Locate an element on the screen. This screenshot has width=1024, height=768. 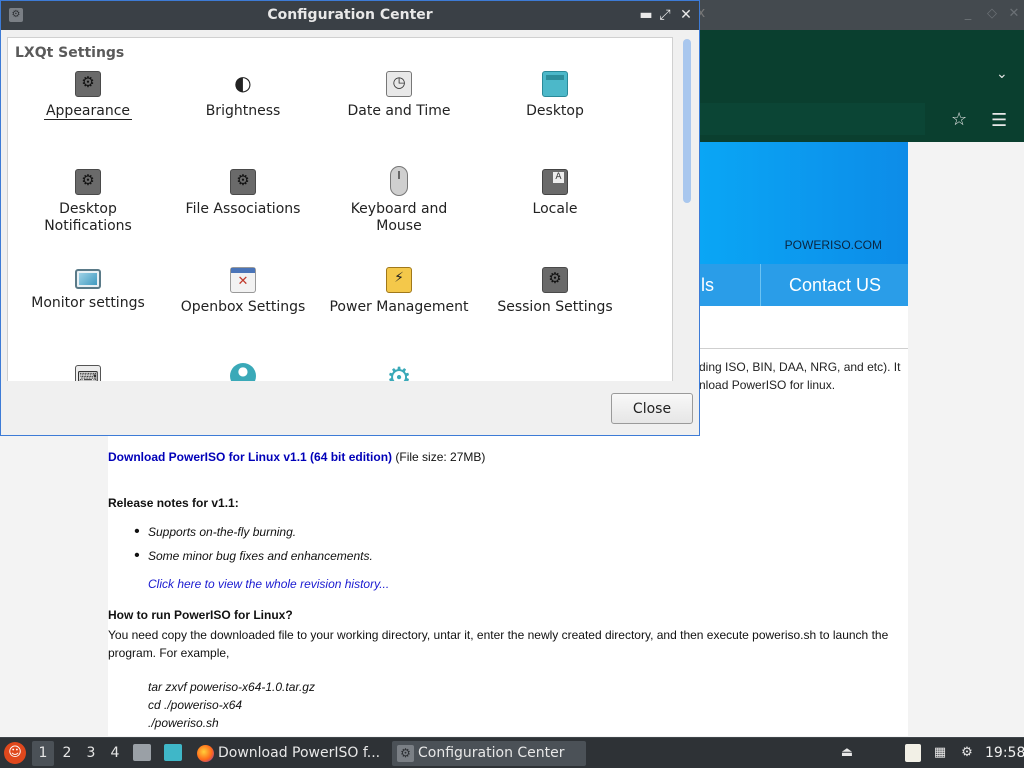
settings-item-label: Keyboard and Mouse is located at coordinates (399, 217).